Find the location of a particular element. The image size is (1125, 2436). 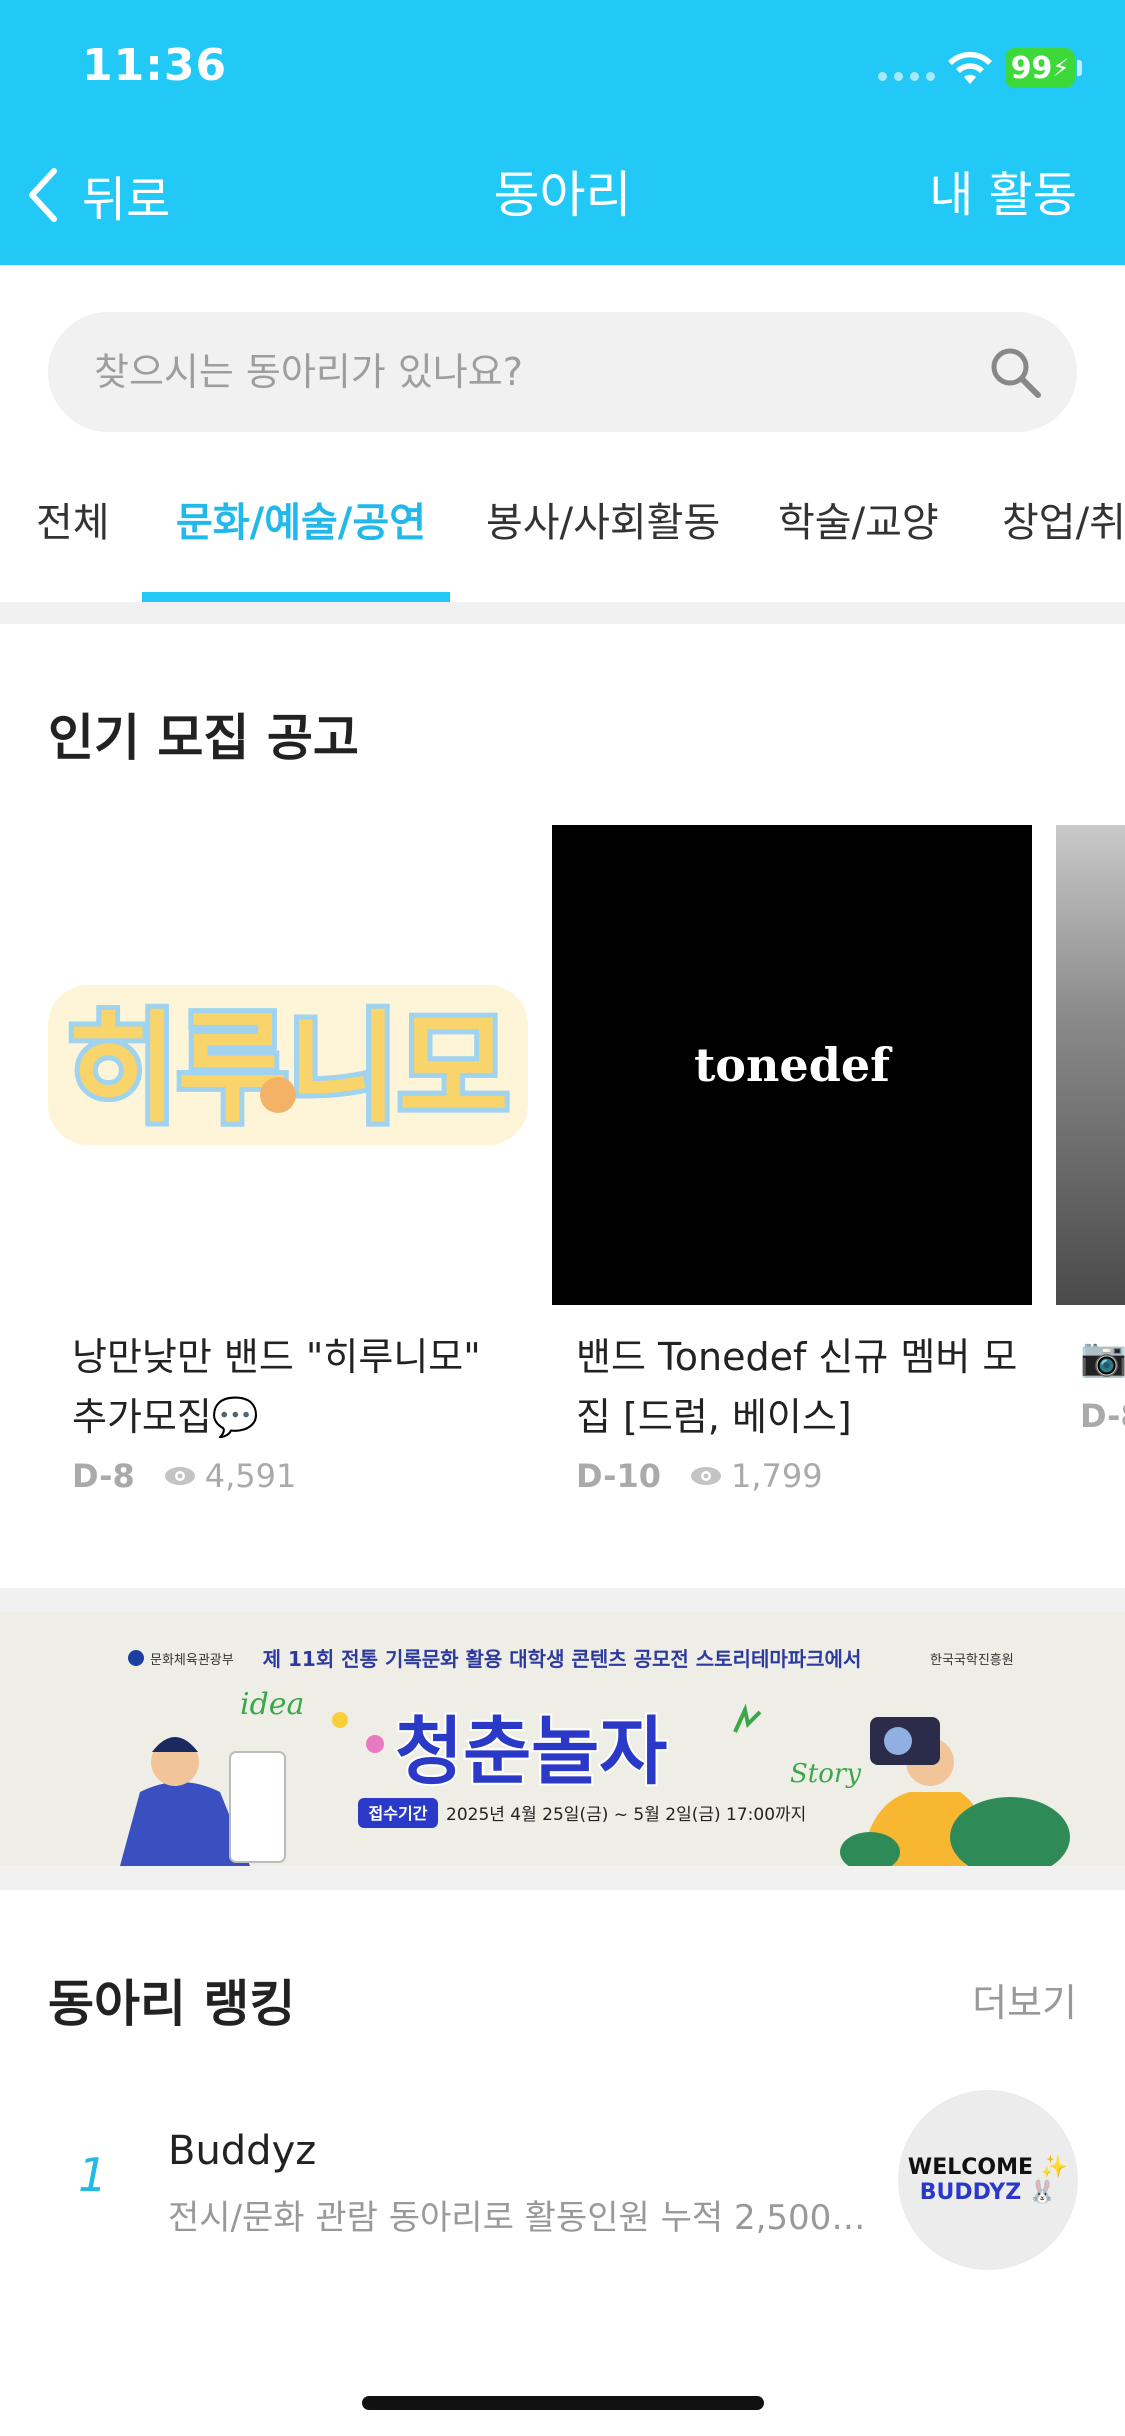

card-image-text: 히루니모 is located at coordinates (288, 1069).